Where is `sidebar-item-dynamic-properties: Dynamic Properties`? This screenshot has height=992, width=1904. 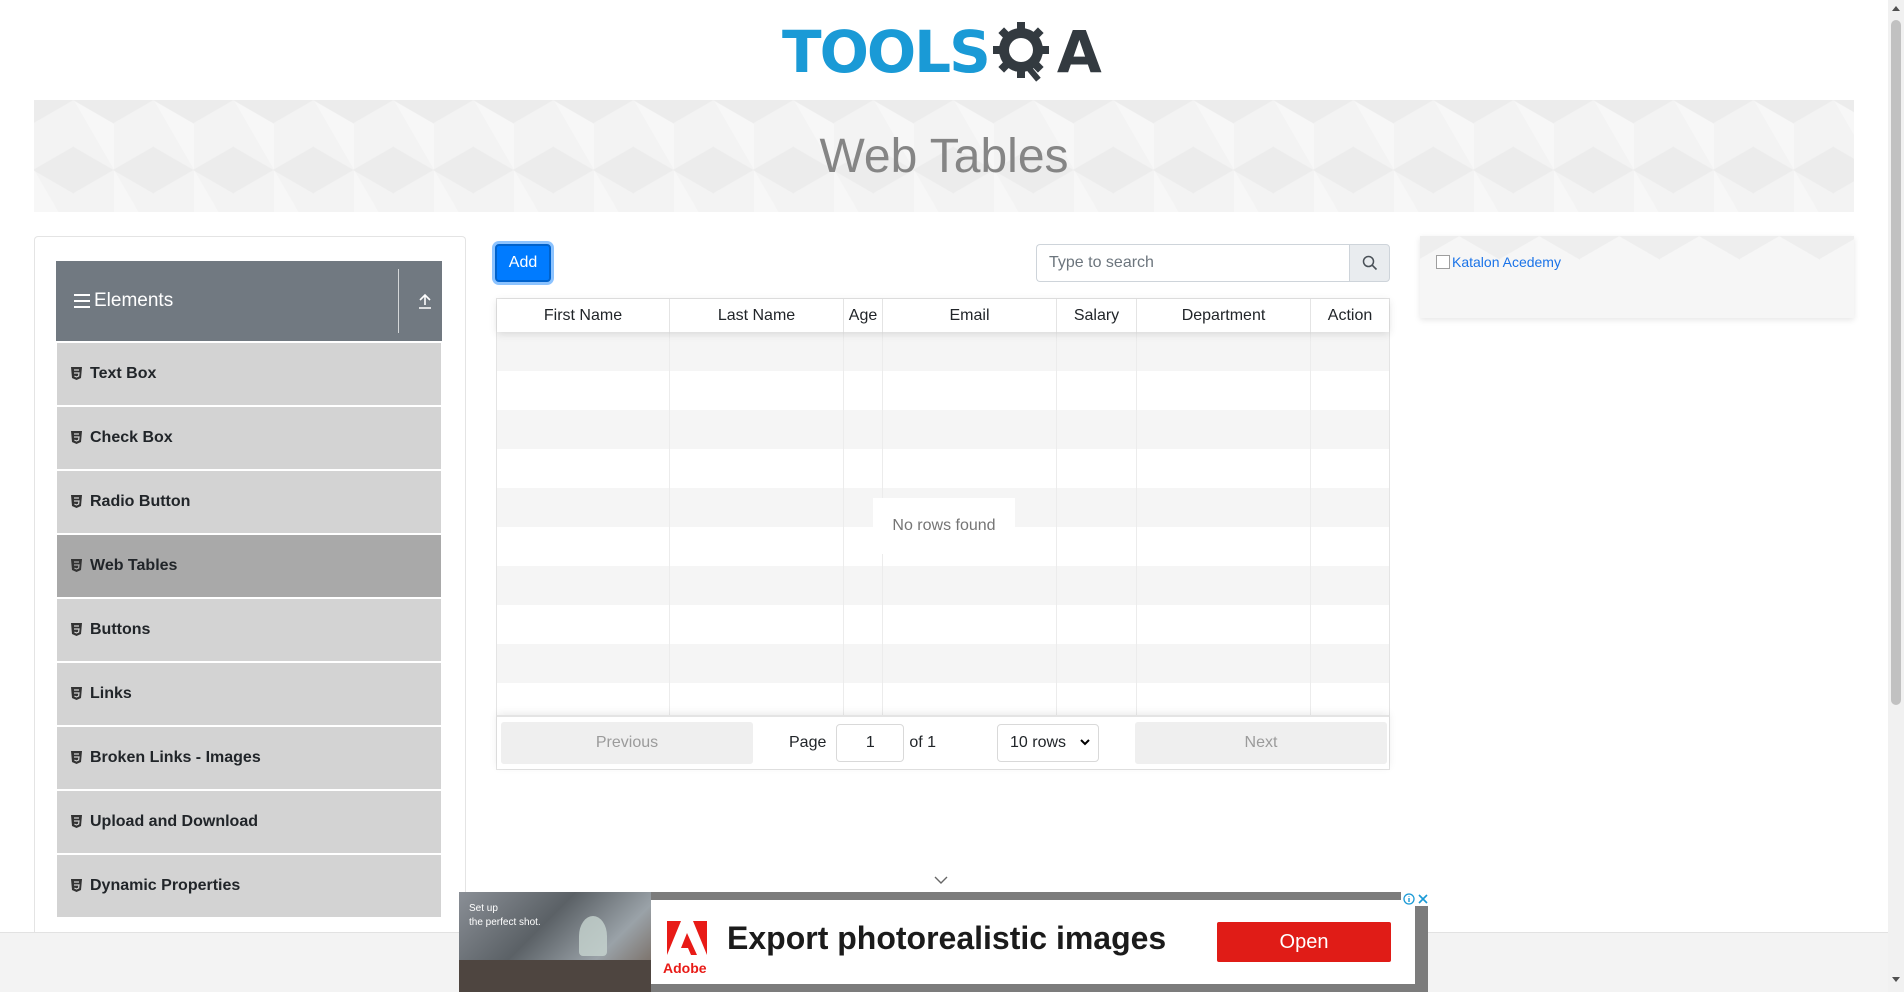
sidebar-item-dynamic-properties: Dynamic Properties is located at coordinates (249, 886).